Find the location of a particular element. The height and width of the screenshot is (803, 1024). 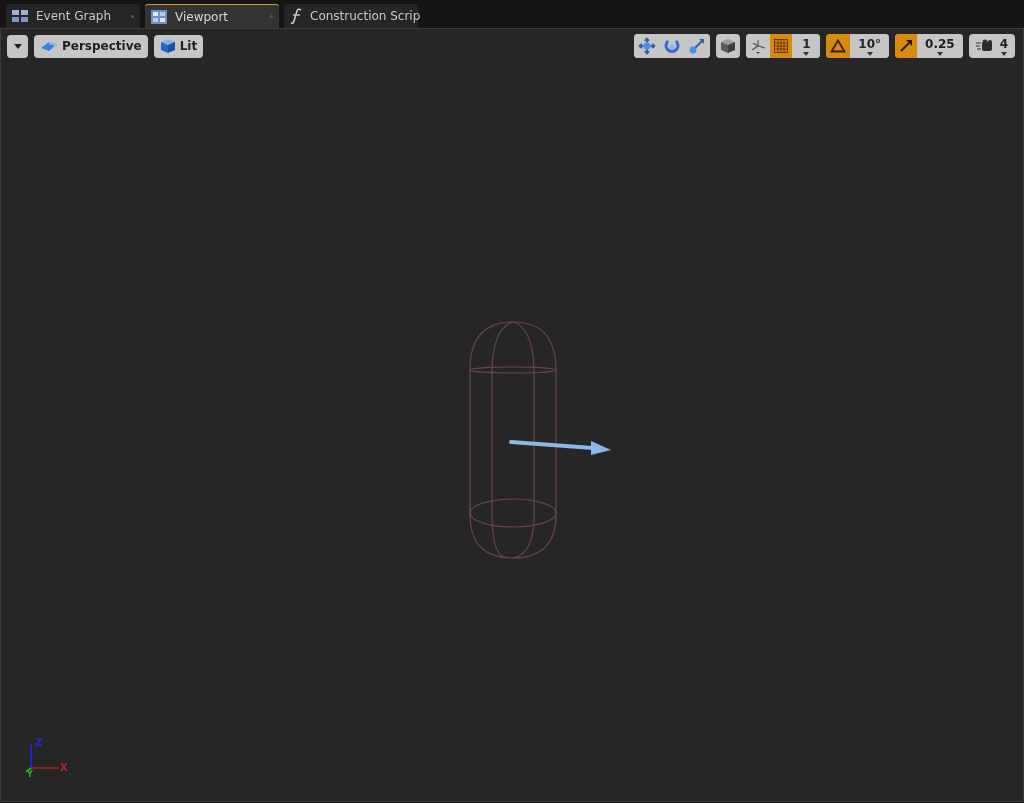

axis-label: Z is located at coordinates (39, 743).